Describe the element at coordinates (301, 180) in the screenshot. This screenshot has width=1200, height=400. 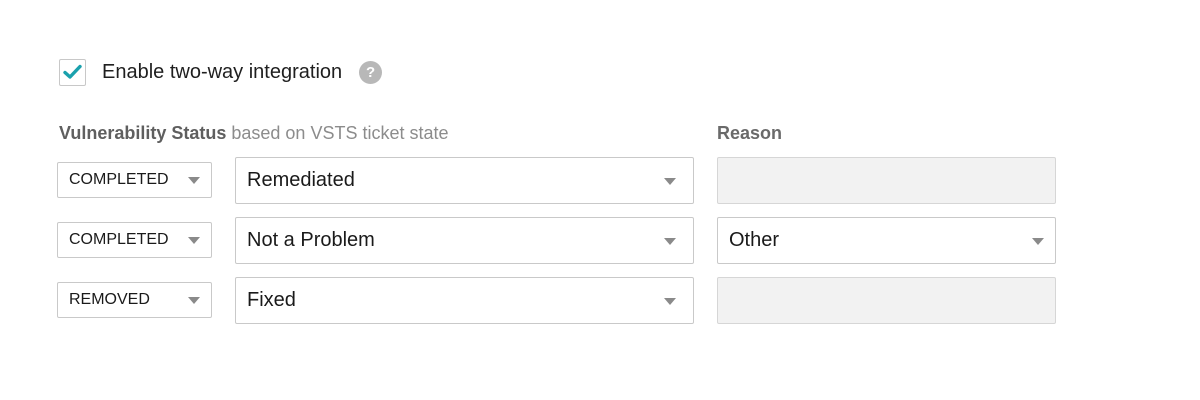
I see `vulnerability-status-value-1: Remediated` at that location.